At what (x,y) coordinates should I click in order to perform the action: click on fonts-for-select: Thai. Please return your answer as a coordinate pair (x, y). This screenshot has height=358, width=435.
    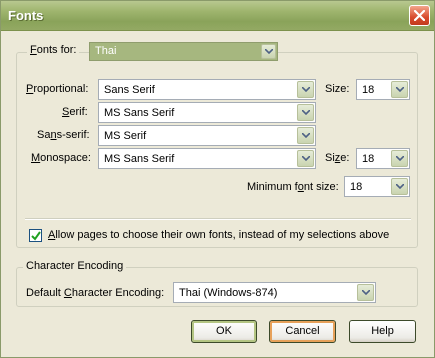
    Looking at the image, I should click on (183, 51).